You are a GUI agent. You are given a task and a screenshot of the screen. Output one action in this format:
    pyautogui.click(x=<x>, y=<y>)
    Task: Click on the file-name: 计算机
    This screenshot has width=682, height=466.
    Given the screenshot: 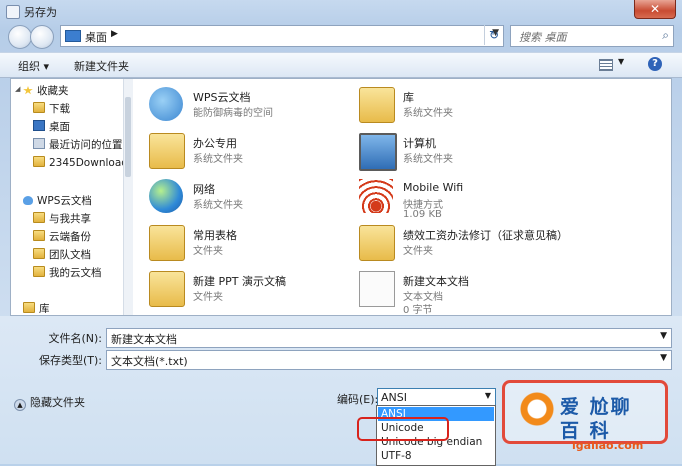 What is the action you would take?
    pyautogui.click(x=419, y=143)
    